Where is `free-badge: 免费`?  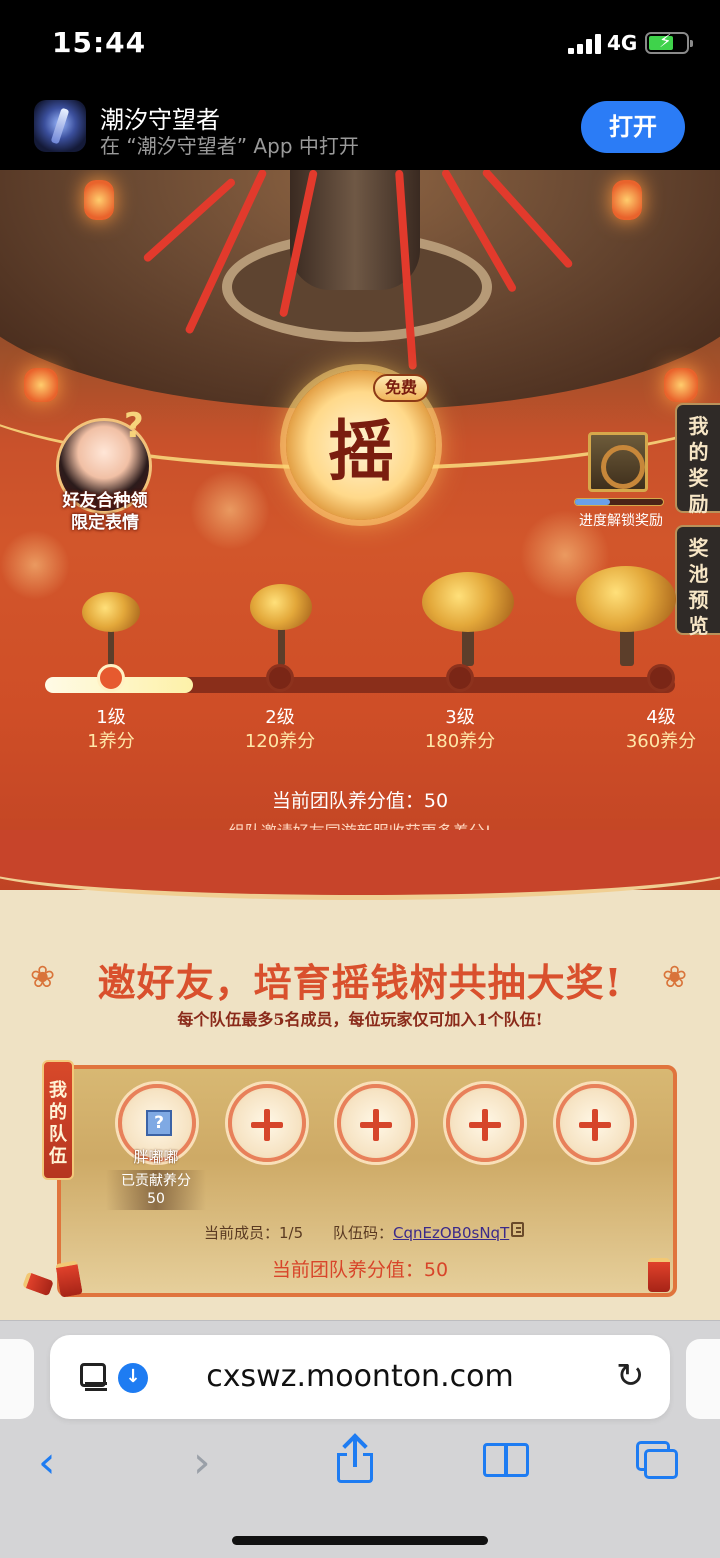 free-badge: 免费 is located at coordinates (401, 388).